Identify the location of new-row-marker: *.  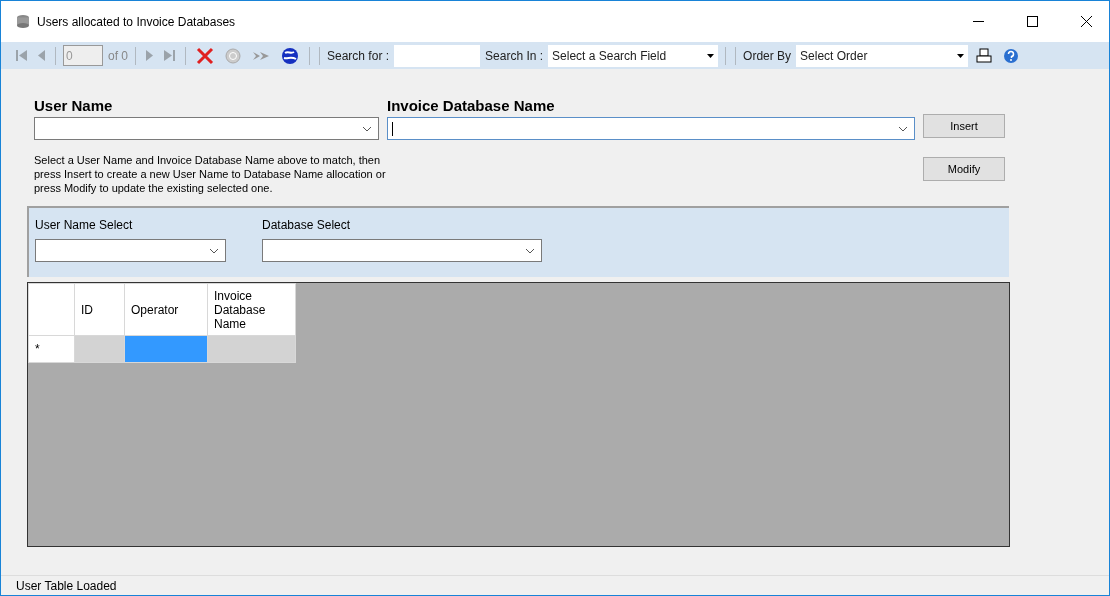
(51, 349).